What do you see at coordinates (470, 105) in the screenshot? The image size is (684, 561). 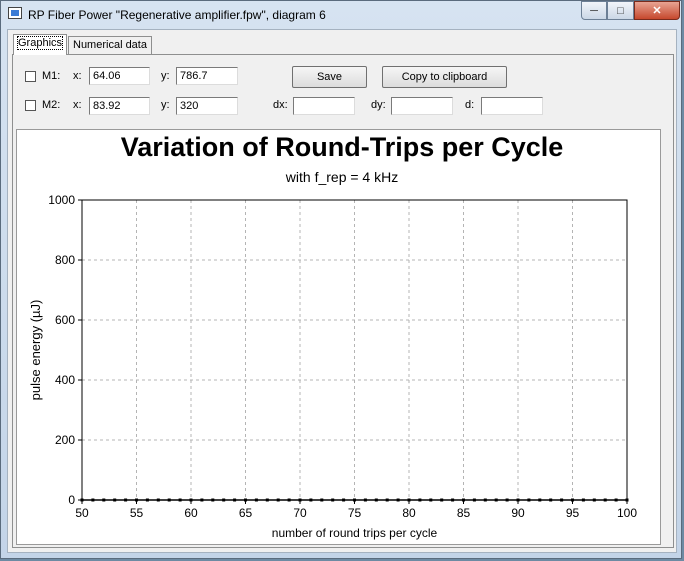 I see `d-label: d:` at bounding box center [470, 105].